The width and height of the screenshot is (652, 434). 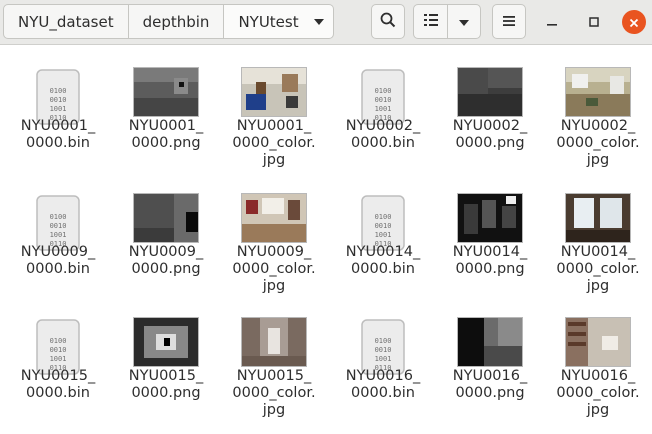 I want to click on minimize-icon, so click(x=552, y=22).